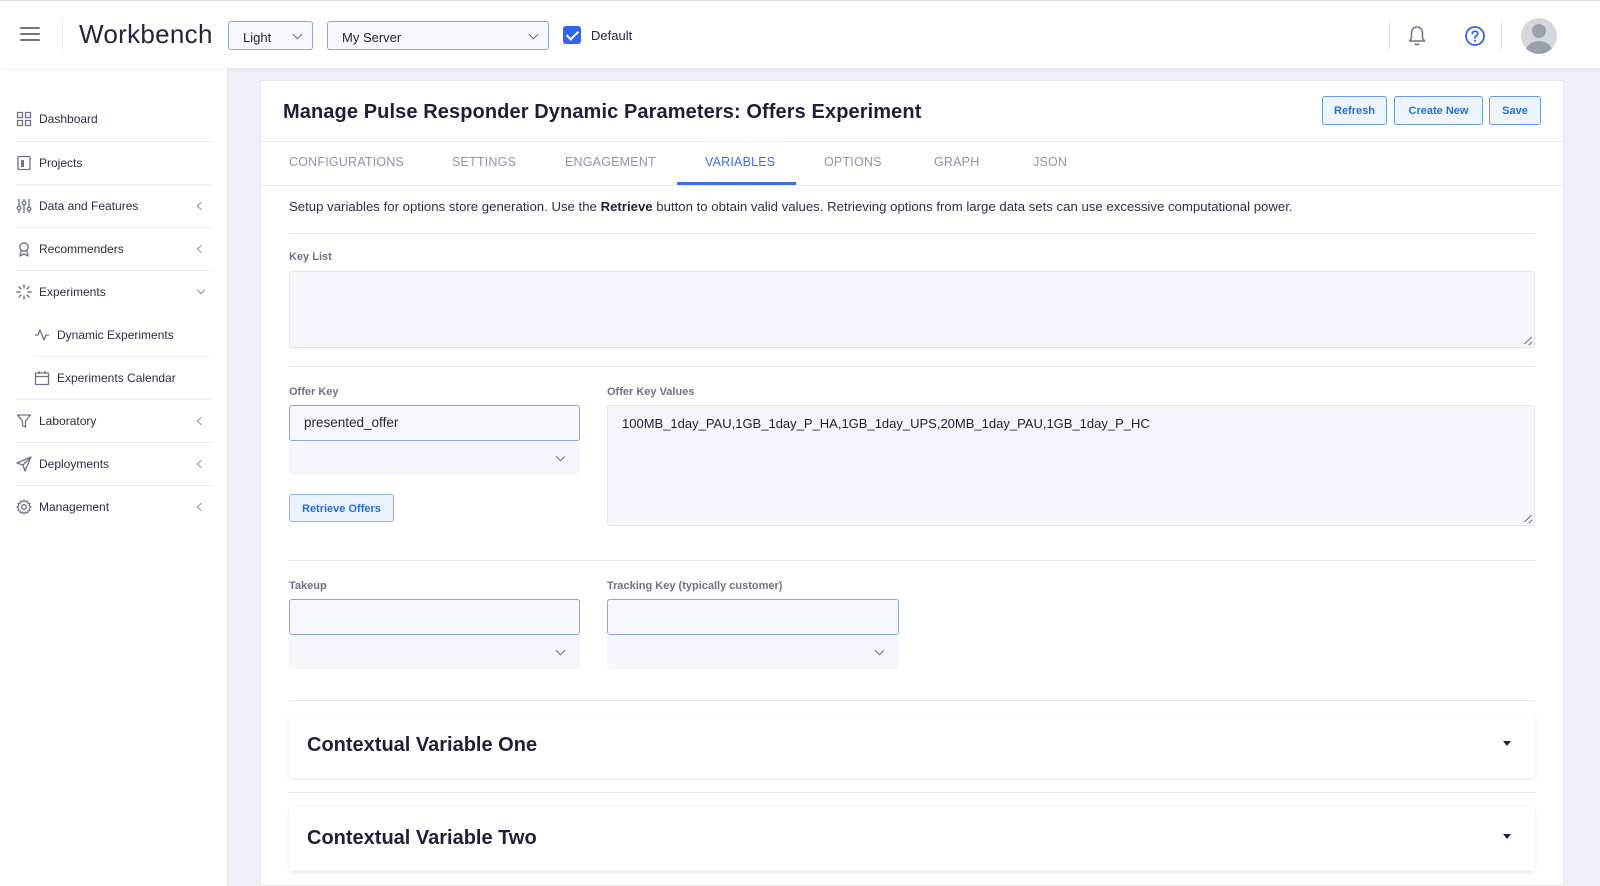 The image size is (1600, 886). I want to click on server-select-value: My Server, so click(372, 37).